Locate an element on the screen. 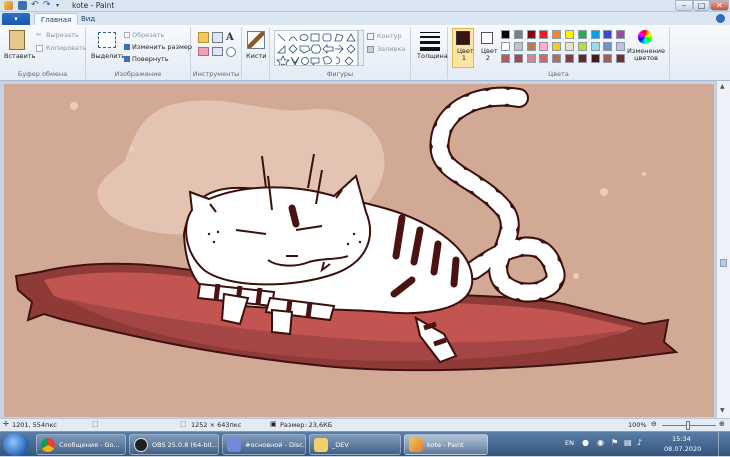 The height and width of the screenshot is (457, 730). maximize-button: □ is located at coordinates (701, 5).